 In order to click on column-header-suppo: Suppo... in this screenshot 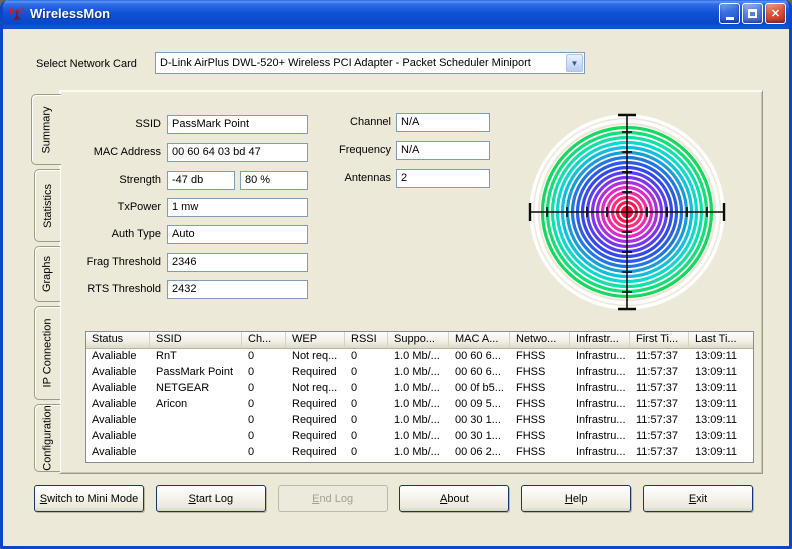, I will do `click(418, 340)`.